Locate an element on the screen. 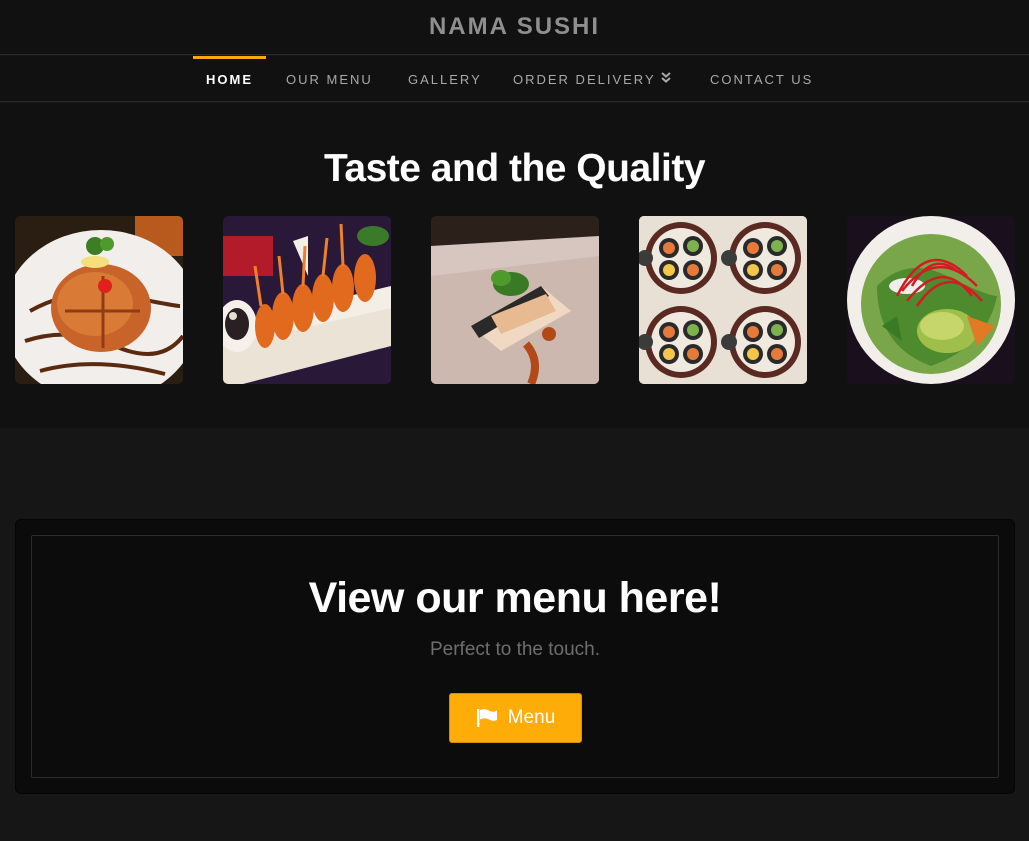  nav-our-menu: OUR MENU is located at coordinates (329, 79).